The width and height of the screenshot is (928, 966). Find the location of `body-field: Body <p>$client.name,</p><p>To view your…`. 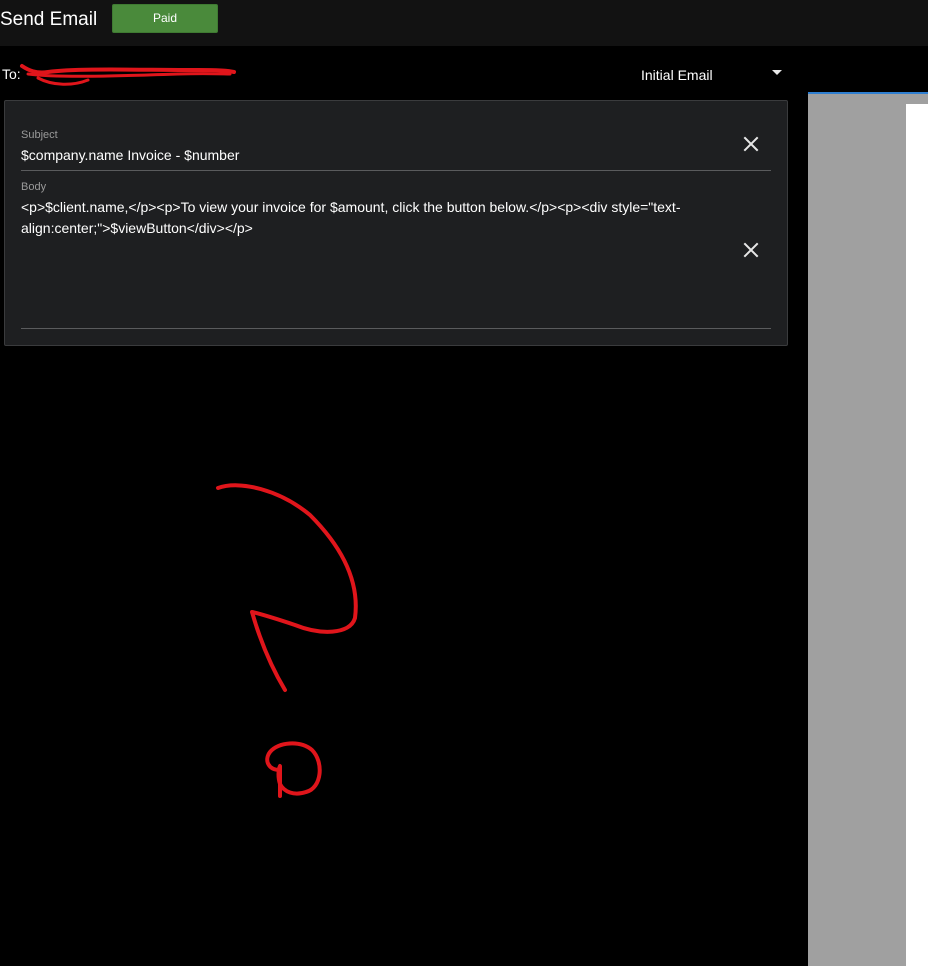

body-field: Body <p>$client.name,</p><p>To view your… is located at coordinates (396, 255).